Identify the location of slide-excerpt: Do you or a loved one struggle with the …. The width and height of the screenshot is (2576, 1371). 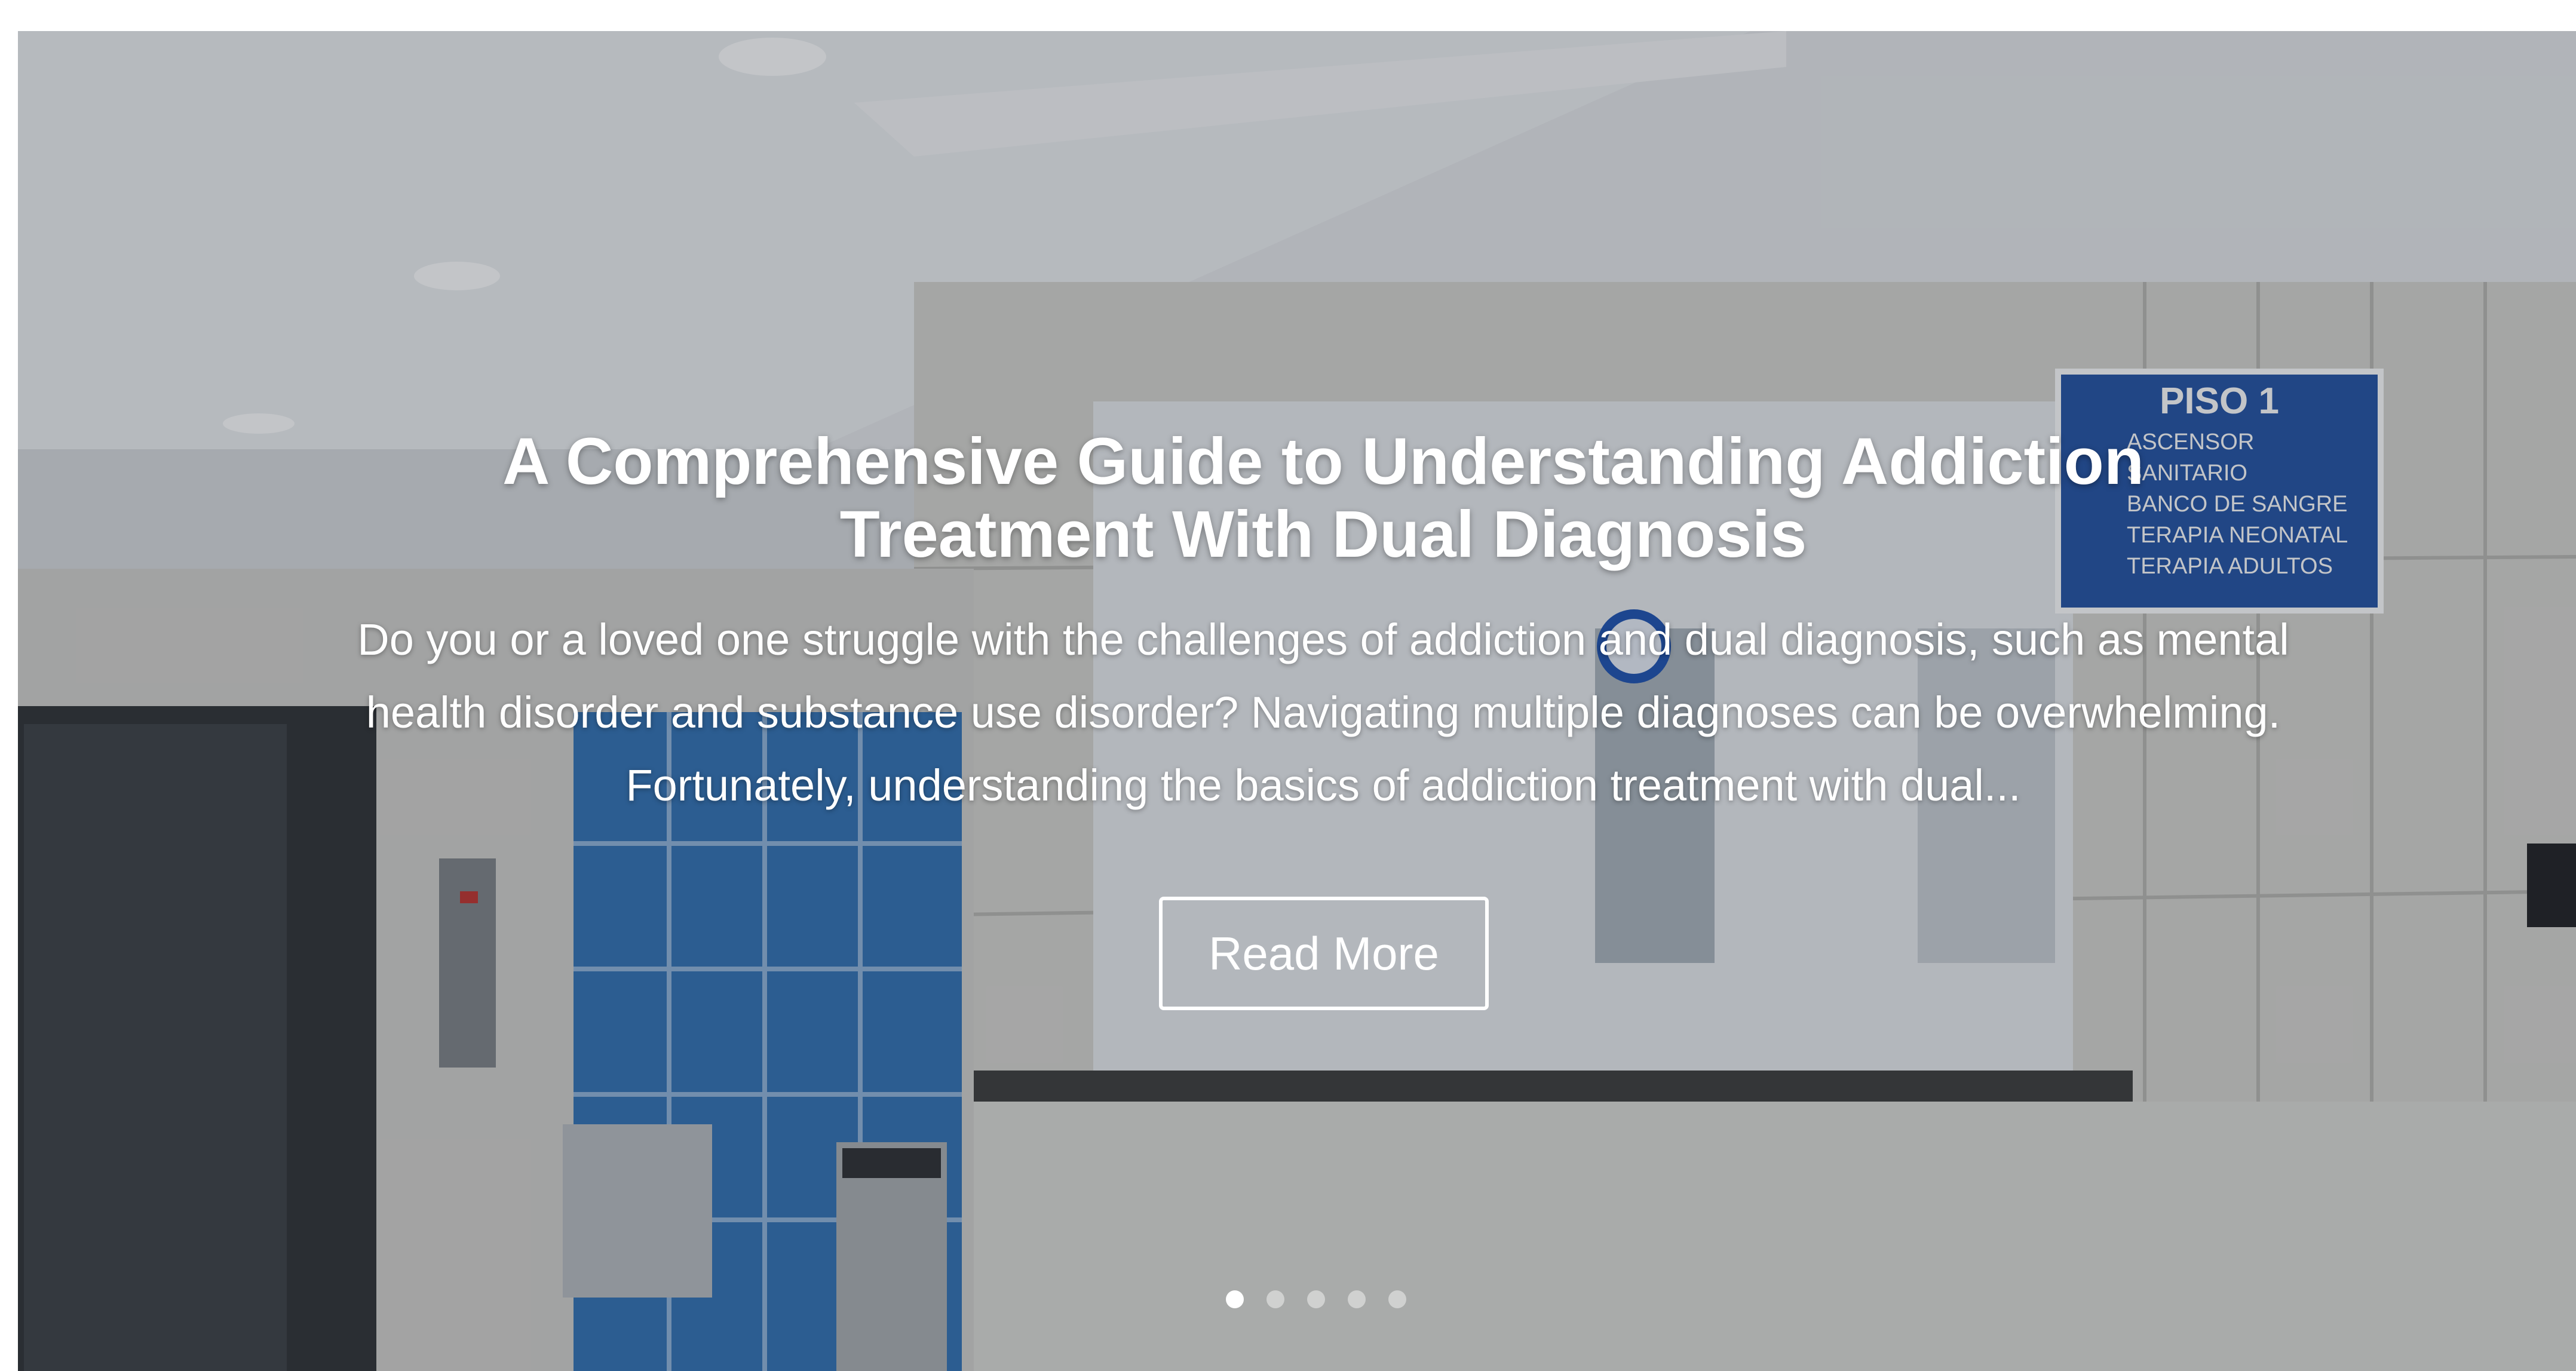
(1323, 712).